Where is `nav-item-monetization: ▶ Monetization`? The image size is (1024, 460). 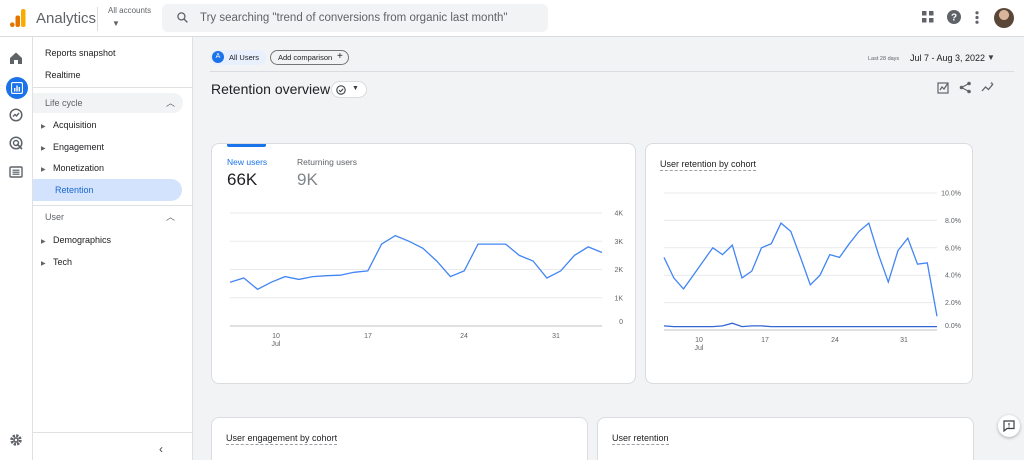 nav-item-monetization: ▶ Monetization is located at coordinates (72, 168).